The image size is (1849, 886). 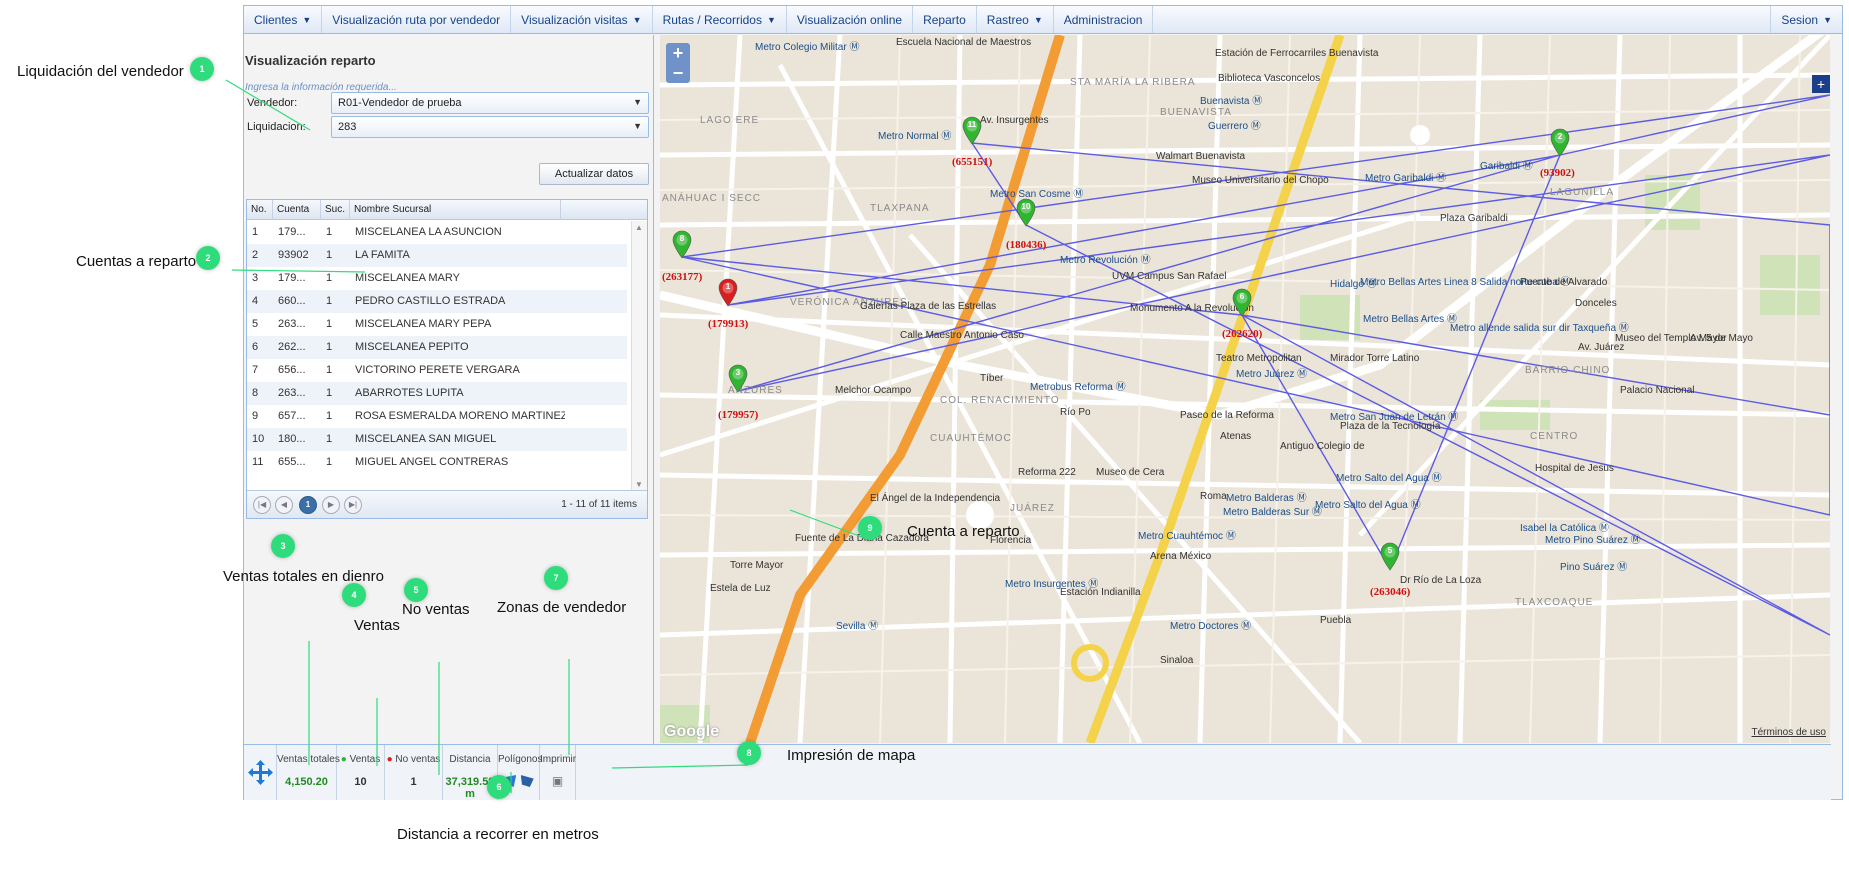 What do you see at coordinates (639, 356) in the screenshot?
I see `grid-scrollbar: ▲ ▼` at bounding box center [639, 356].